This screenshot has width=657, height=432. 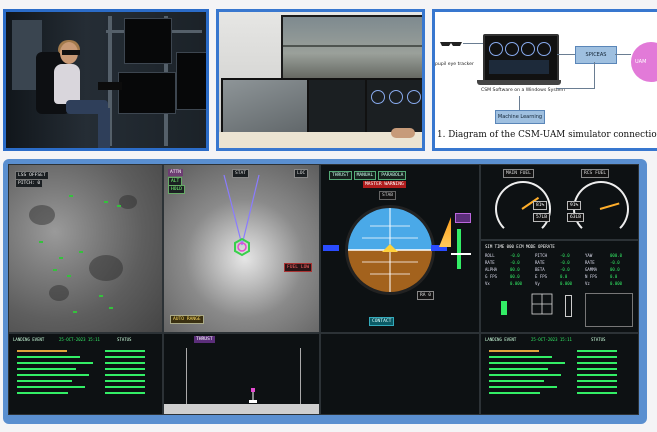 I want to click on auto-range-tag: AUTO RANGE, so click(x=187, y=319).